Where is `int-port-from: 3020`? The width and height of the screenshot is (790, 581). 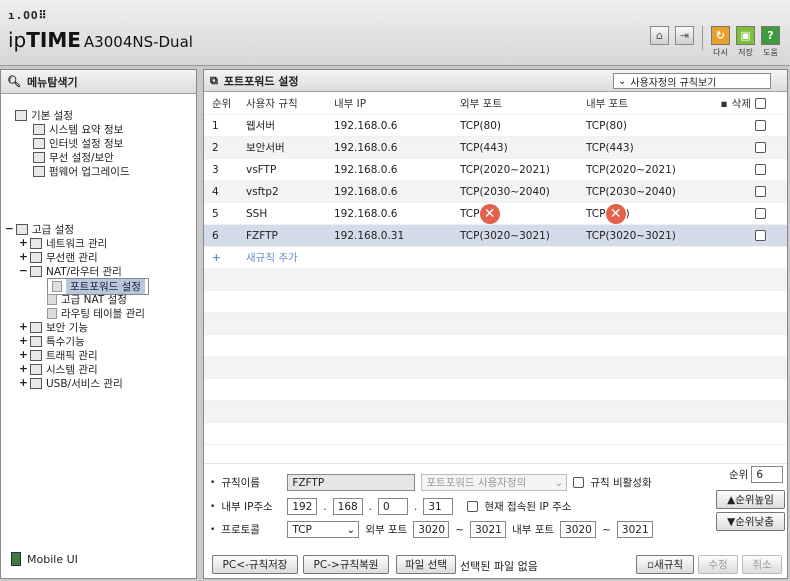 int-port-from: 3020 is located at coordinates (578, 529).